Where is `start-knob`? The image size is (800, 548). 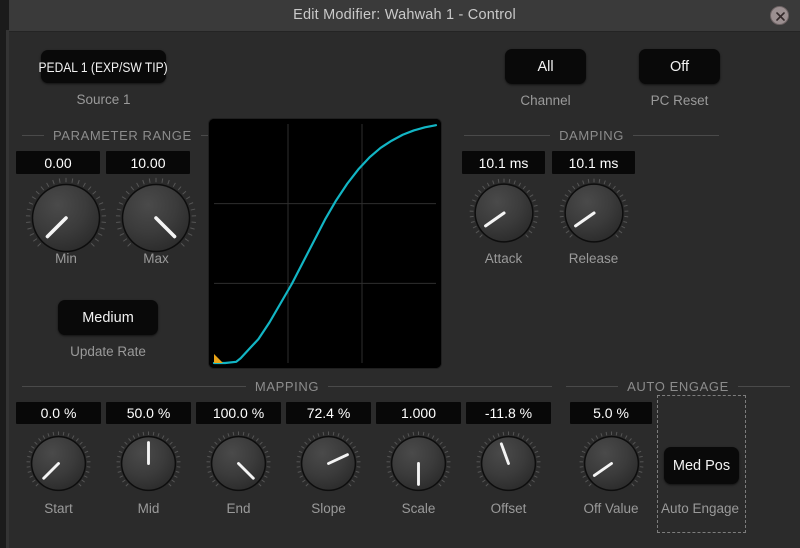 start-knob is located at coordinates (58, 463).